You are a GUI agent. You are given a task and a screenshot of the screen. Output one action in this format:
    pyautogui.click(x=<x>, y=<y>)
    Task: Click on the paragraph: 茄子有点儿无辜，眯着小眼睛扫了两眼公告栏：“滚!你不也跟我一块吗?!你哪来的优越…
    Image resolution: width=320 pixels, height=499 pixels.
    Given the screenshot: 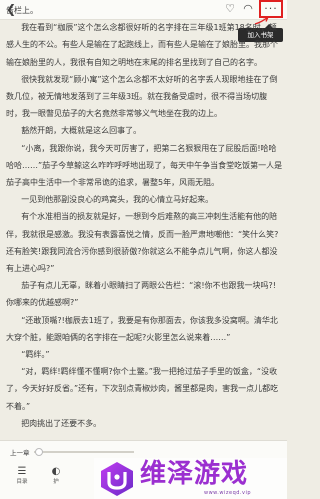 What is the action you would take?
    pyautogui.click(x=141, y=294)
    